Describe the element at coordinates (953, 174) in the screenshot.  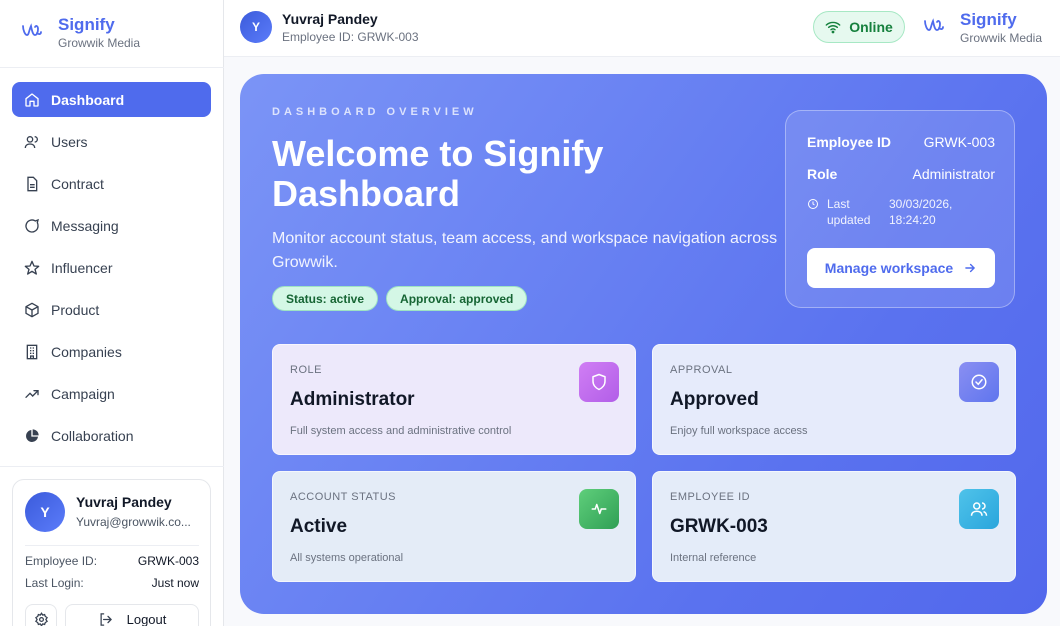
I see `info-role-value: Administrator` at that location.